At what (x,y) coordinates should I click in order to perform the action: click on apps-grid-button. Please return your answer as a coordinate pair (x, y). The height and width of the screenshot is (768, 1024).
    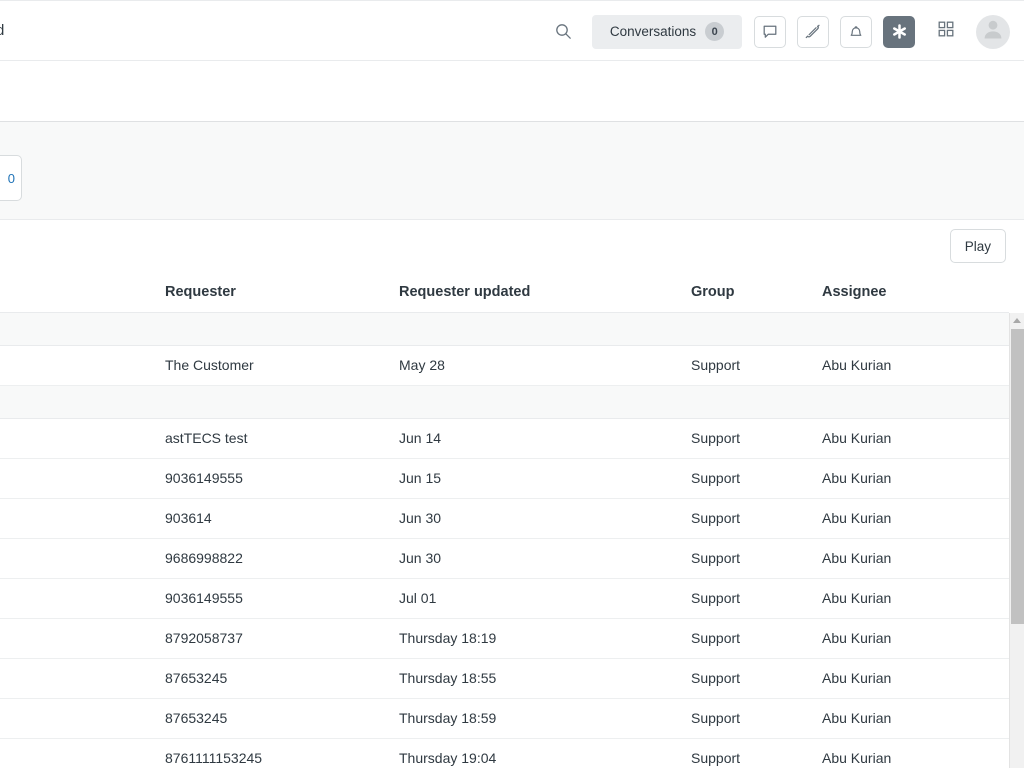
    Looking at the image, I should click on (946, 32).